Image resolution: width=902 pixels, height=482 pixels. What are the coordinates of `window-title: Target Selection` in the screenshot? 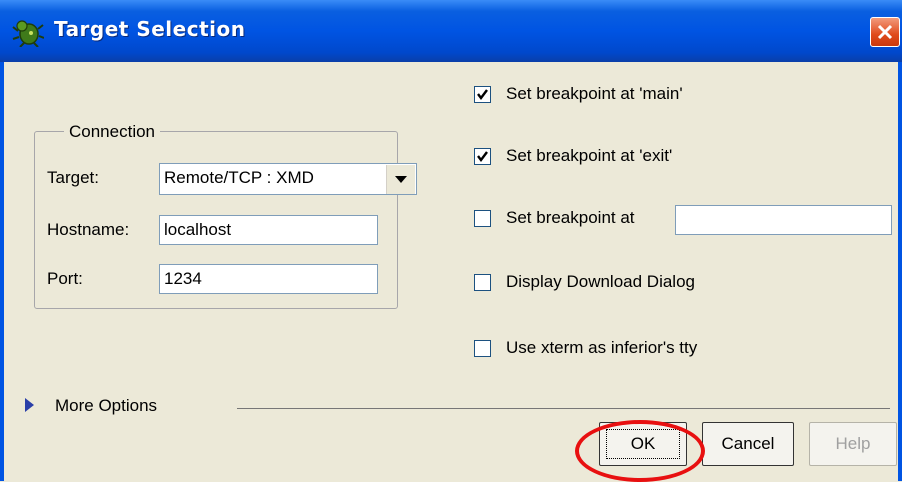 It's located at (150, 29).